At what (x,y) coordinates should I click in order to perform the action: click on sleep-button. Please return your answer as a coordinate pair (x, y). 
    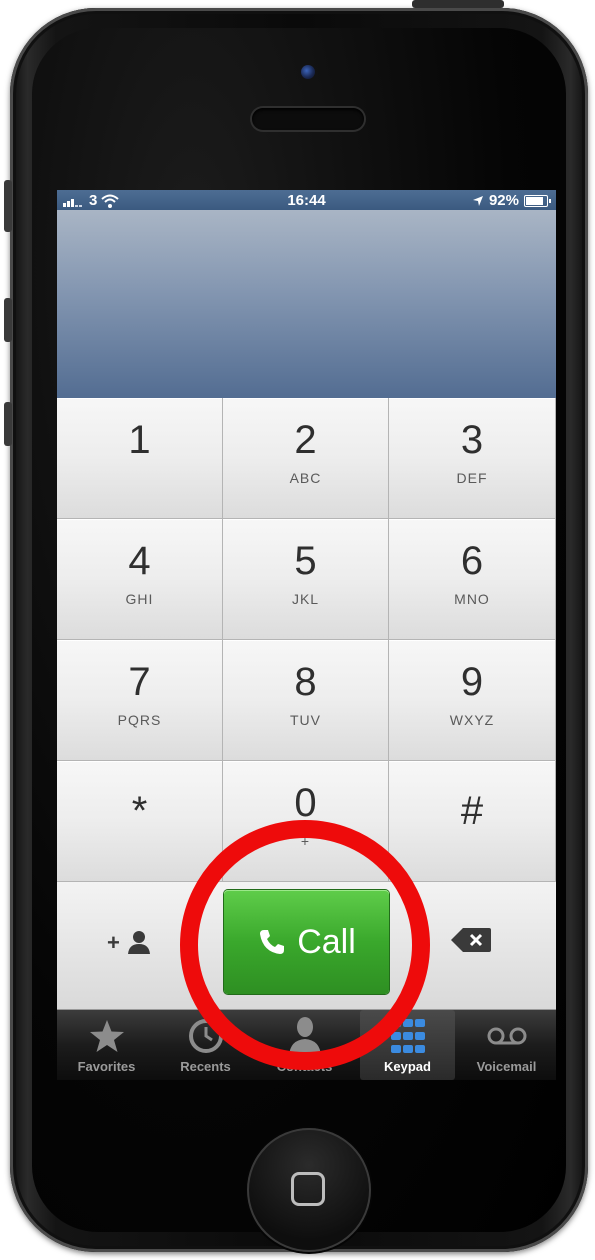
    Looking at the image, I should click on (458, 4).